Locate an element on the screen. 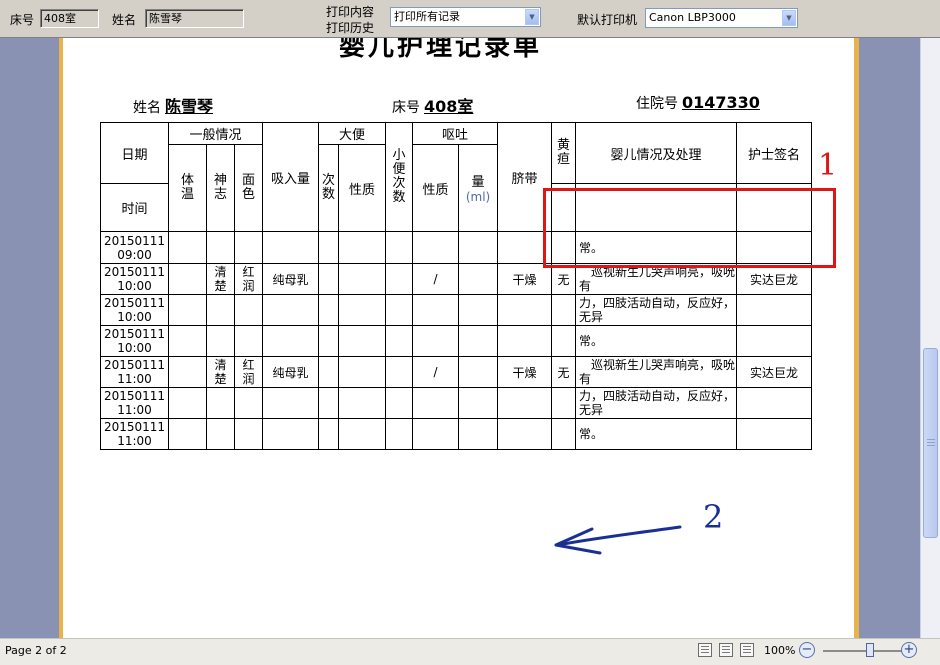 The height and width of the screenshot is (665, 940). print-content-label: 打印内容 is located at coordinates (350, 12).